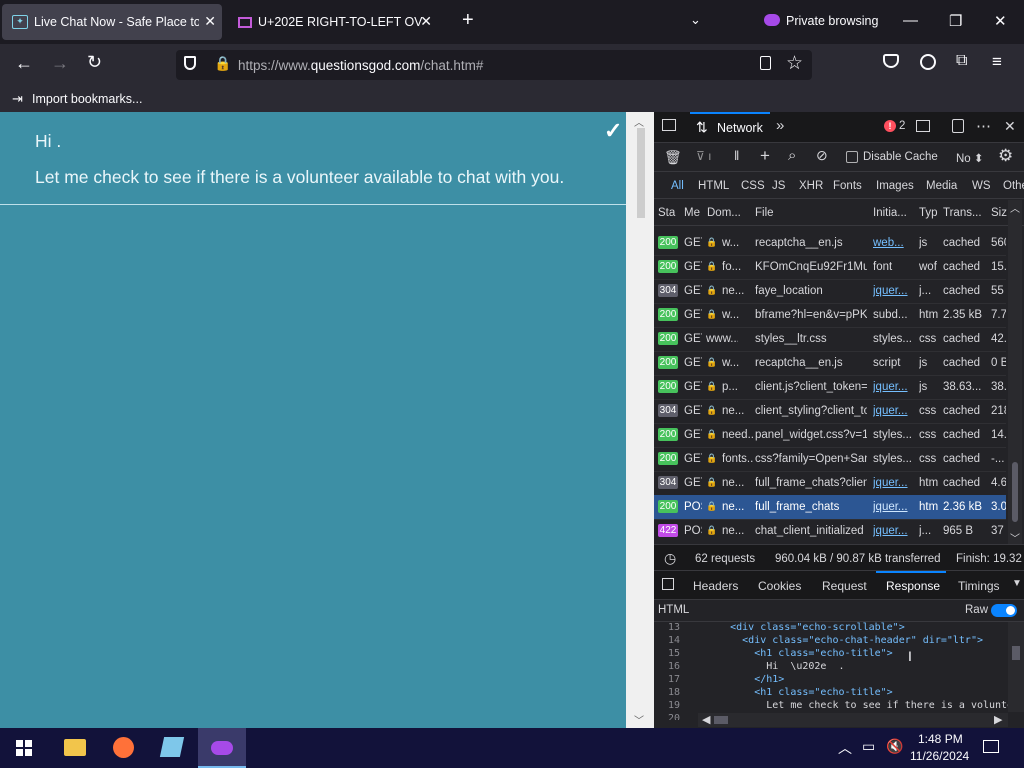  What do you see at coordinates (668, 584) in the screenshot?
I see `toggle-sidebar-icon` at bounding box center [668, 584].